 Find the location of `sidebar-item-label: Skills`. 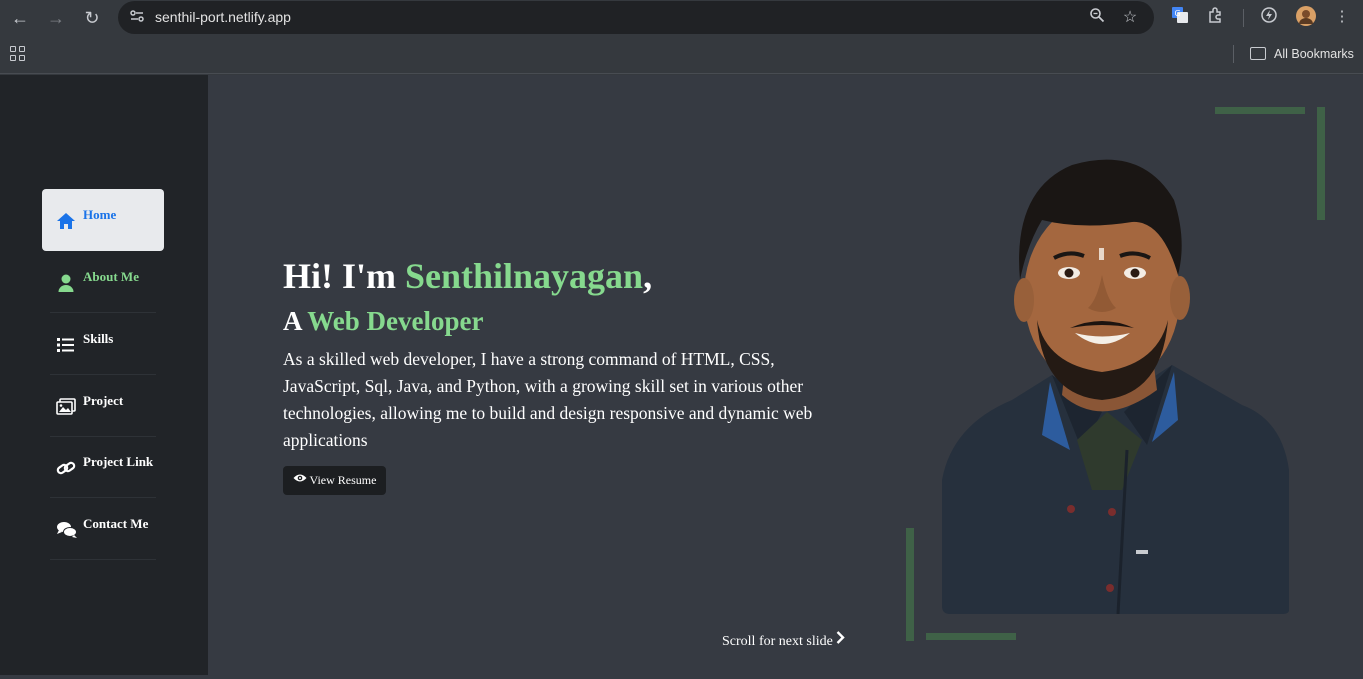

sidebar-item-label: Skills is located at coordinates (98, 338).